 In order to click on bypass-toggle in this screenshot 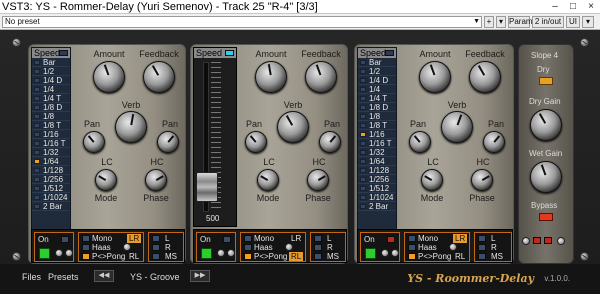, I will do `click(546, 217)`.